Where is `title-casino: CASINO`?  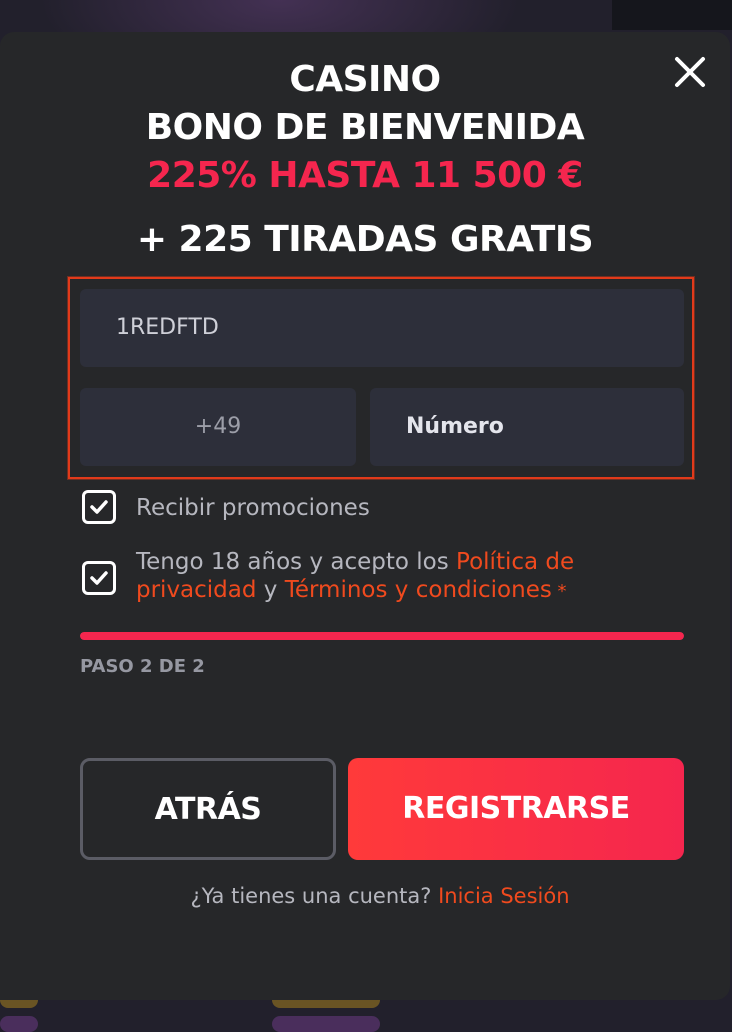 title-casino: CASINO is located at coordinates (365, 79).